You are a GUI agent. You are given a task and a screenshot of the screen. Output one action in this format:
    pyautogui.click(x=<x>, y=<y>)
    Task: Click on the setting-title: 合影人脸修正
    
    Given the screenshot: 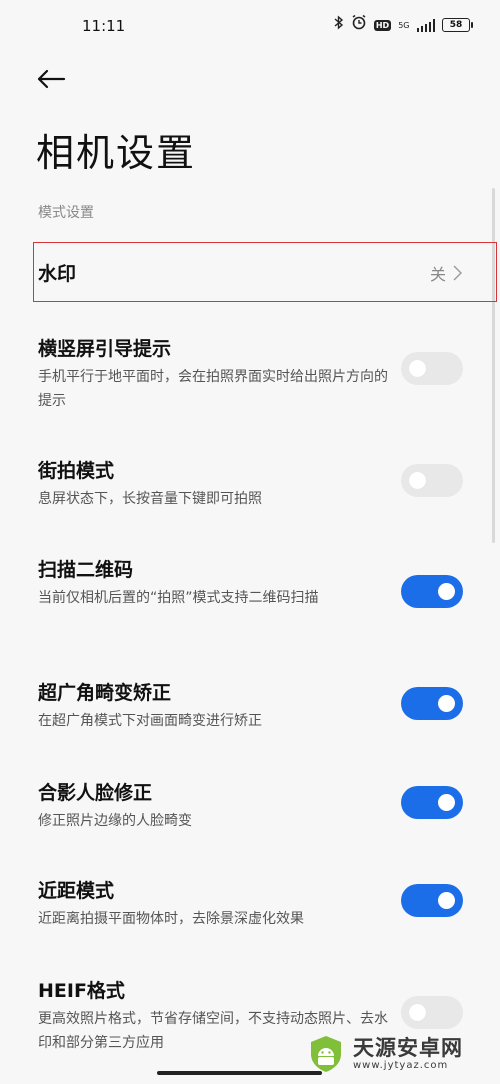 What is the action you would take?
    pyautogui.click(x=95, y=793)
    